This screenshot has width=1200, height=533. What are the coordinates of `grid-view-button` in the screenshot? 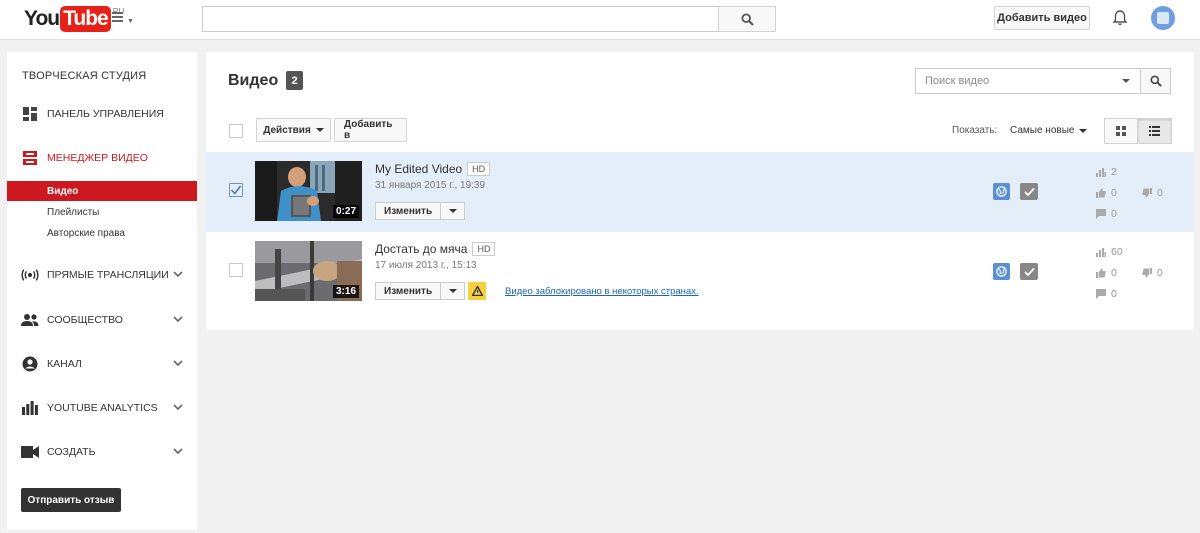 It's located at (1121, 131).